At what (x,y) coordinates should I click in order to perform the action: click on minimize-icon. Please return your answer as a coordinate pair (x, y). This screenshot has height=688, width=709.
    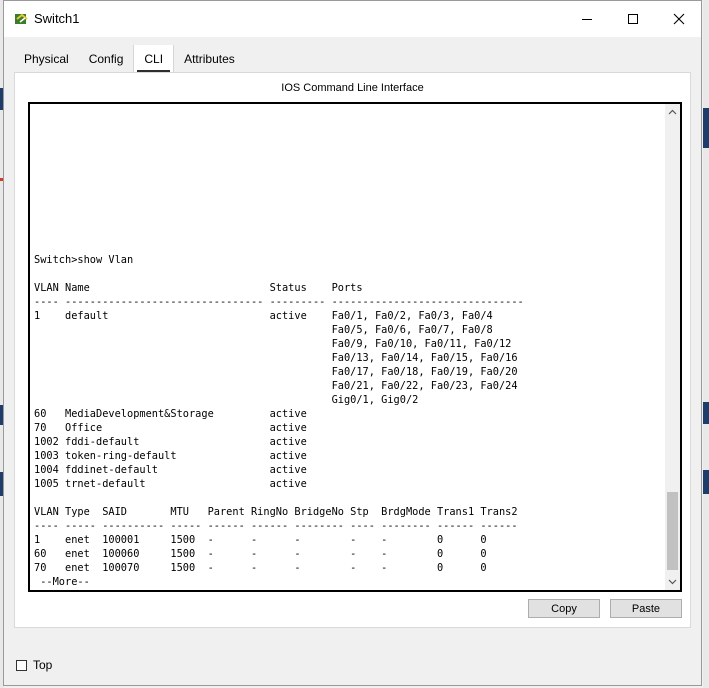
    Looking at the image, I should click on (587, 19).